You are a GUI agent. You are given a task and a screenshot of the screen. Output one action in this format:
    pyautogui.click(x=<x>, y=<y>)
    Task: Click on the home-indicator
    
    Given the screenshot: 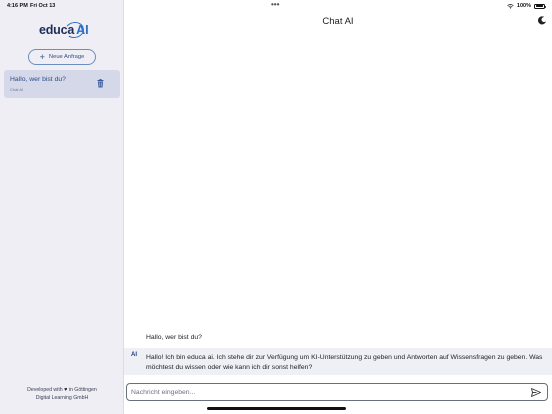 What is the action you would take?
    pyautogui.click(x=276, y=408)
    